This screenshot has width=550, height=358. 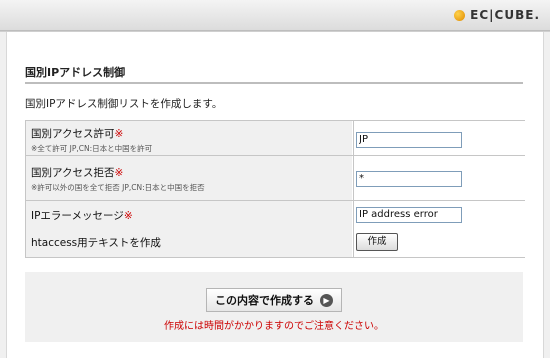 What do you see at coordinates (118, 187) in the screenshot?
I see `deny-countries-hint: ※許可以外の国を全て拒否 JP,CN:日本と中国を拒否` at bounding box center [118, 187].